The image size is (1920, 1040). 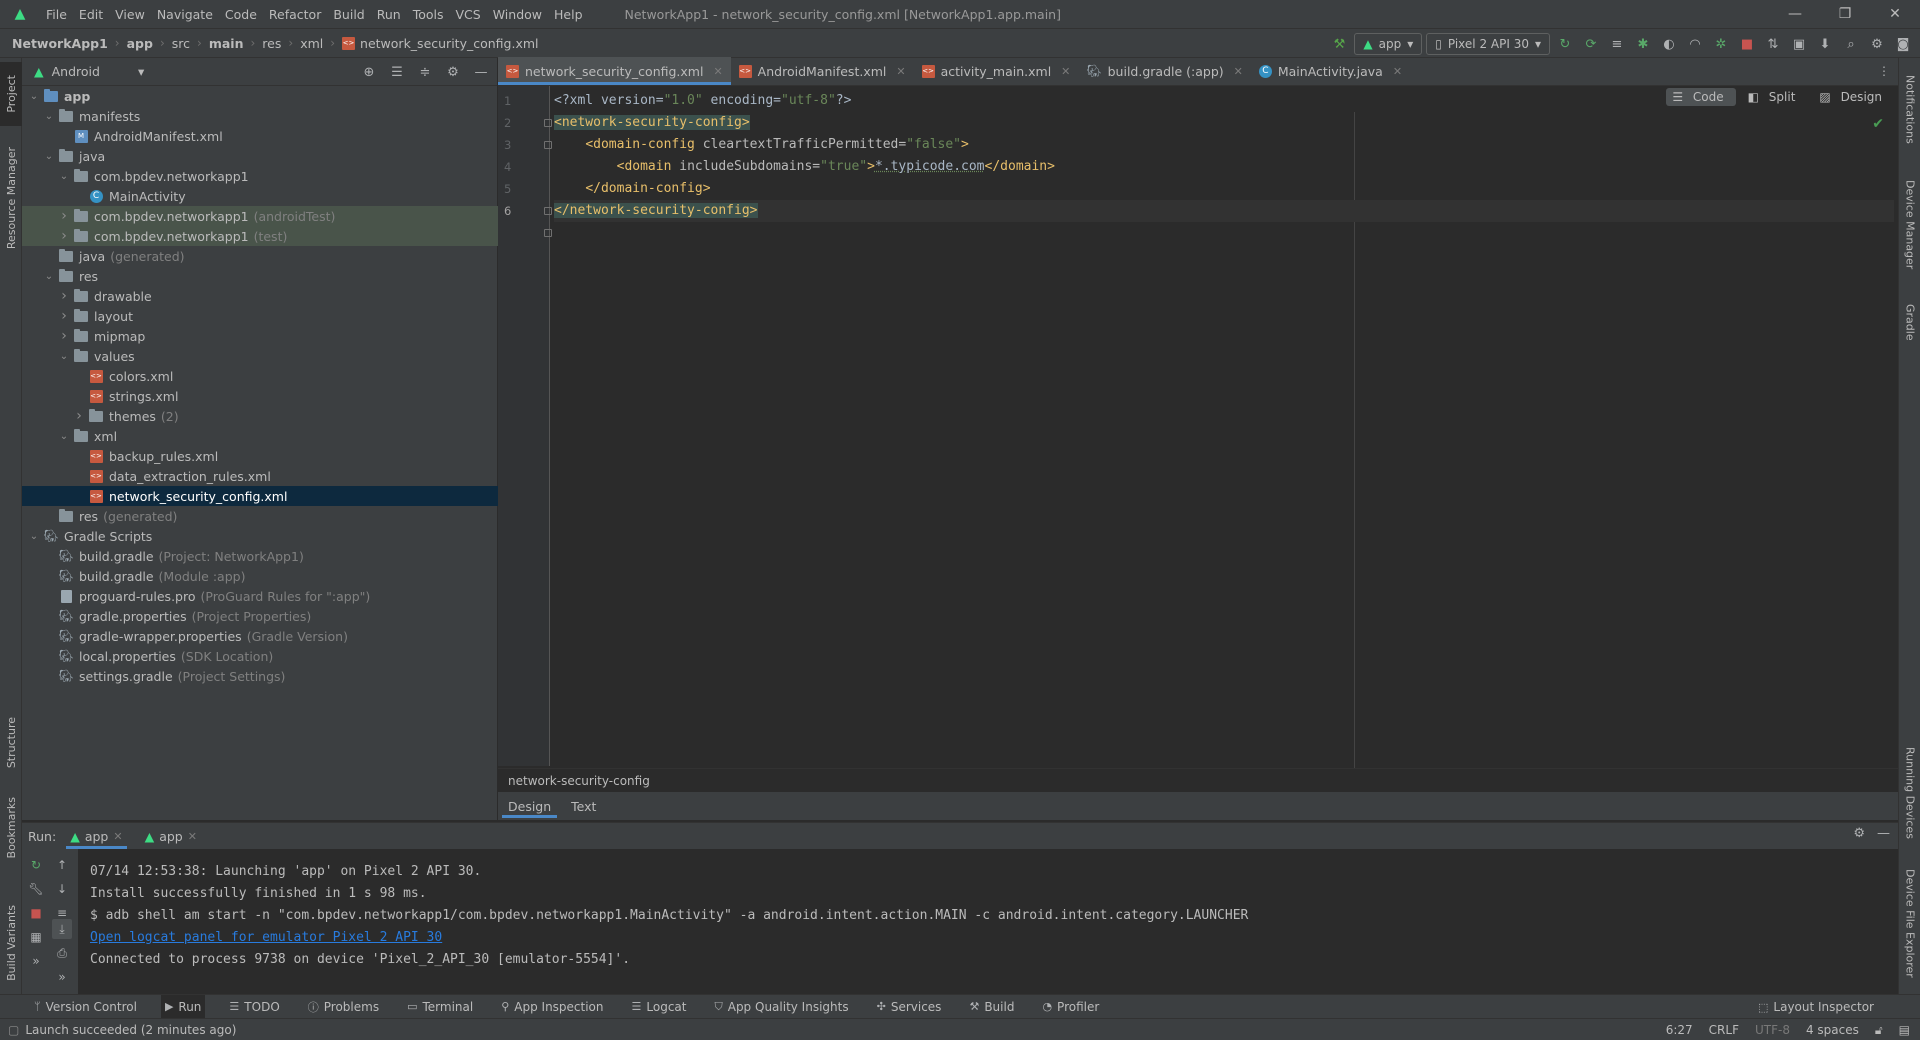 What do you see at coordinates (1679, 1030) in the screenshot?
I see `caret-position: 6:27` at bounding box center [1679, 1030].